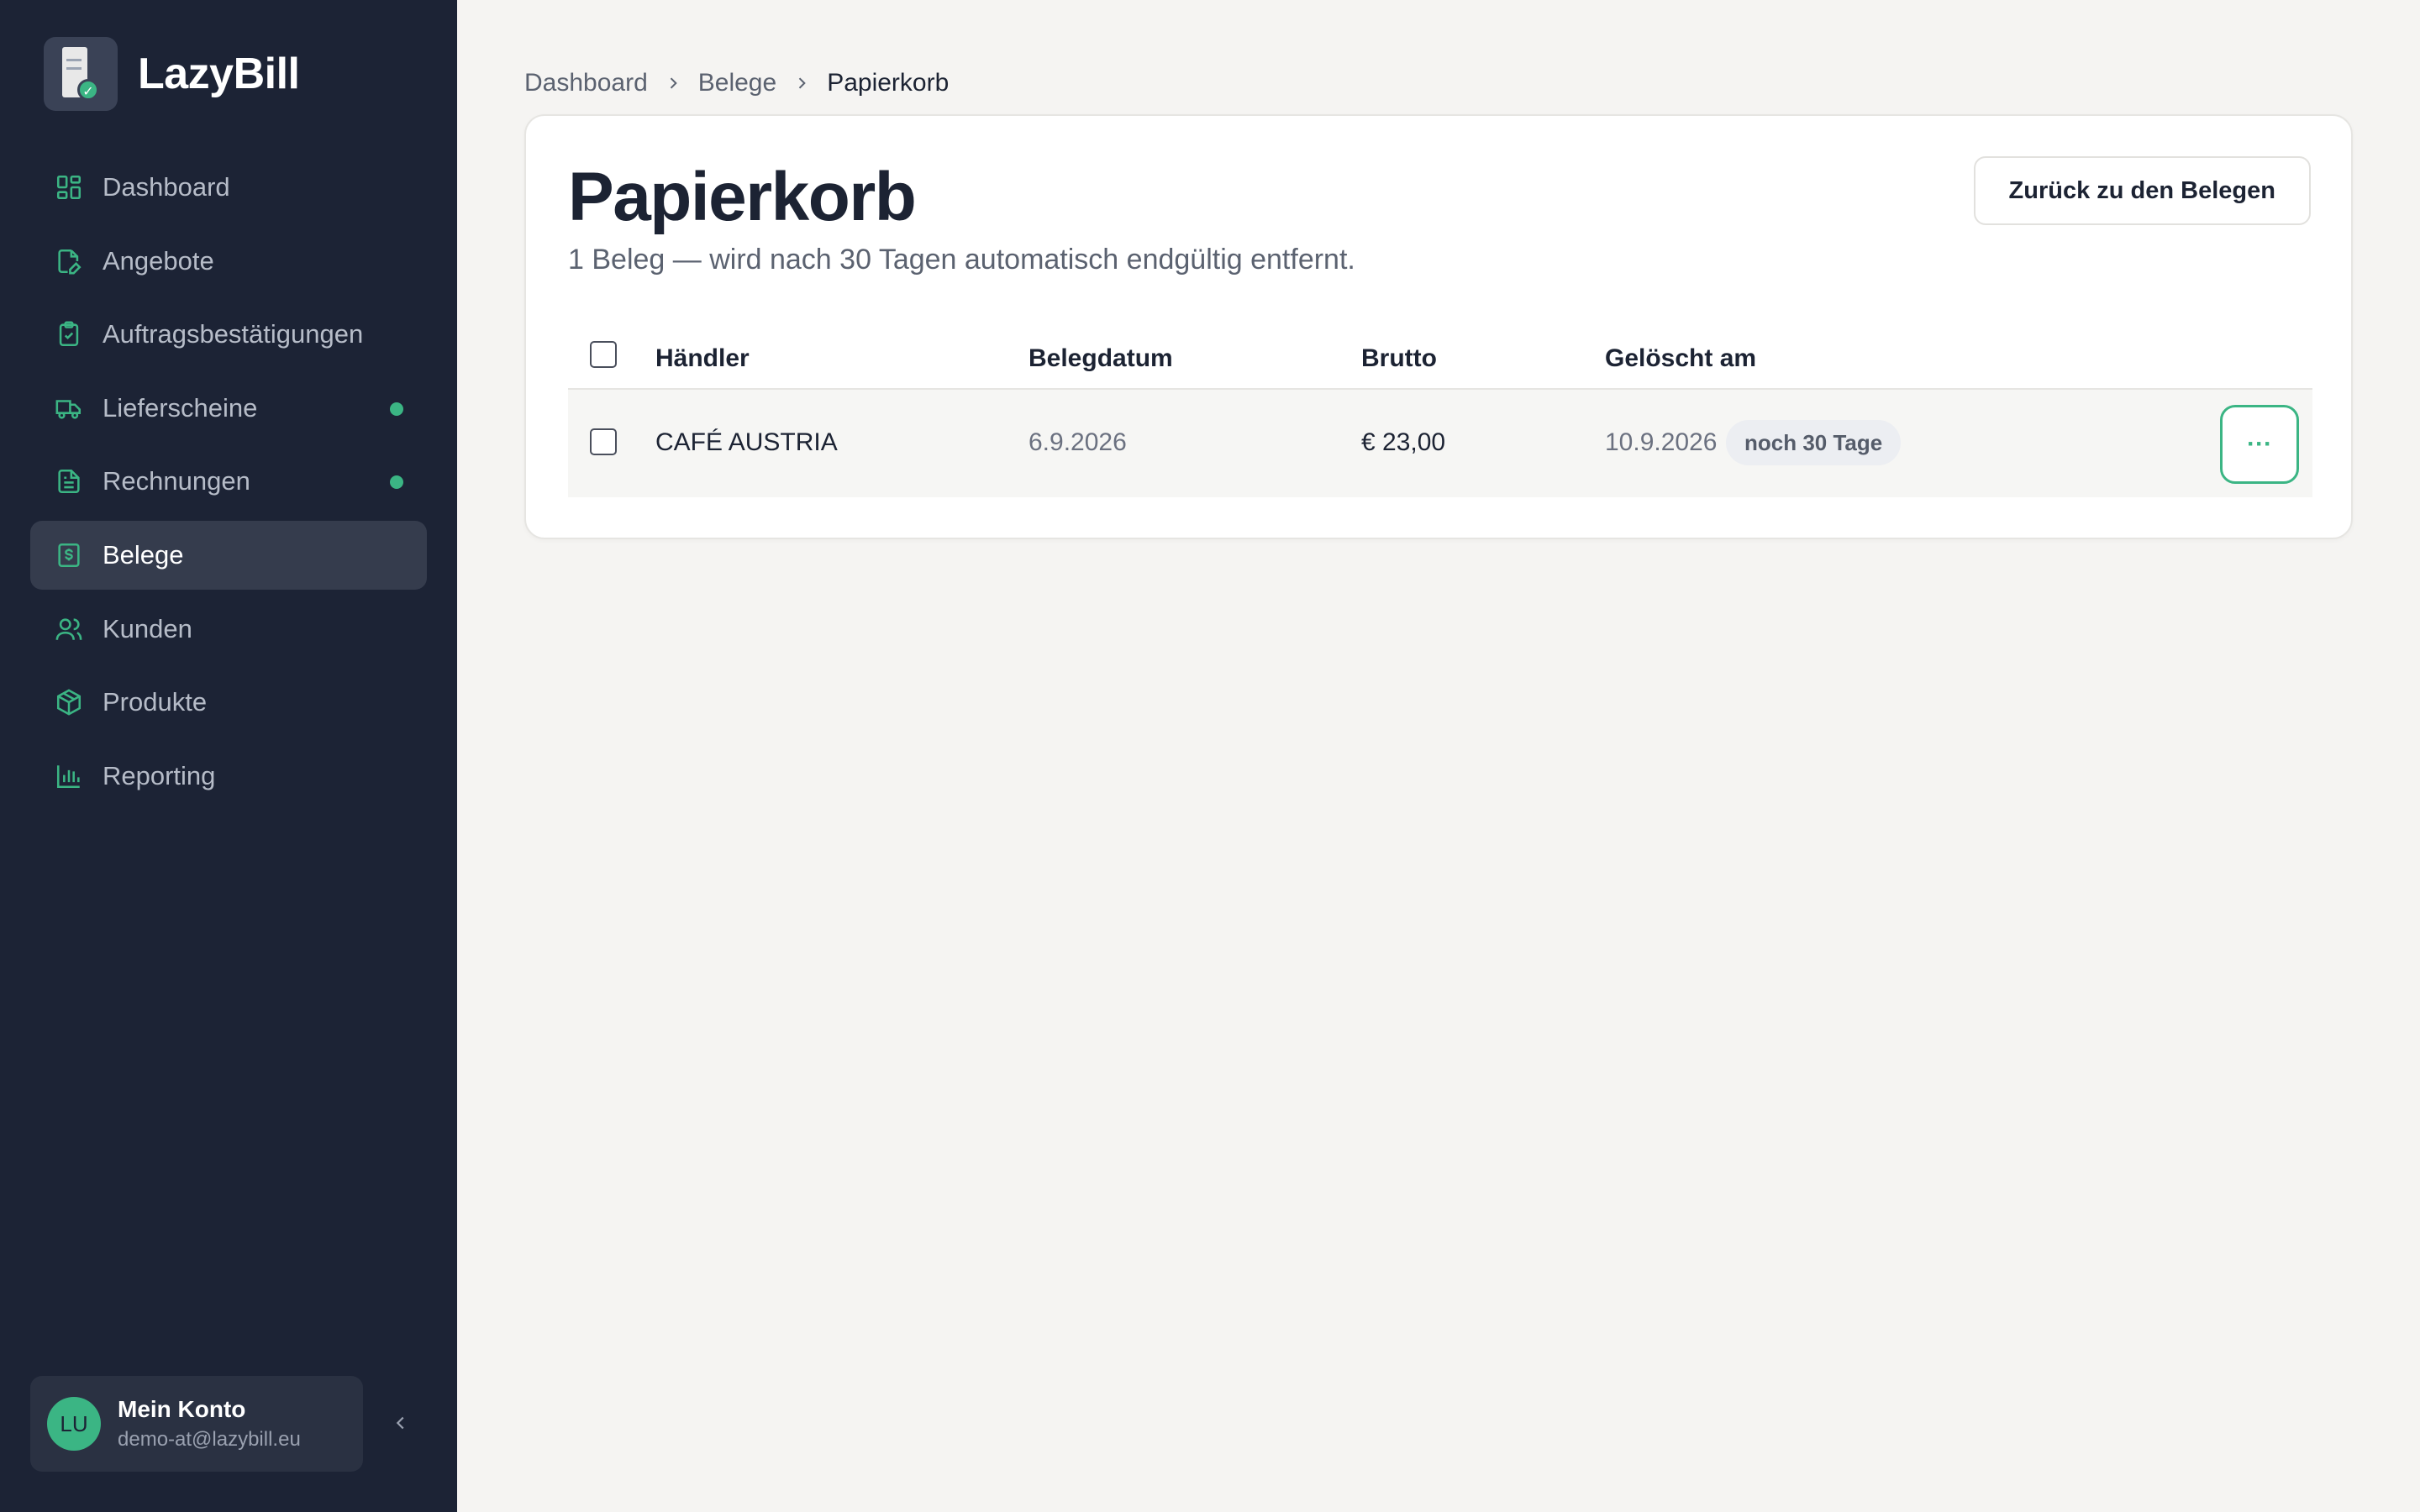  I want to click on cell-date: 6.9.2026, so click(1077, 442).